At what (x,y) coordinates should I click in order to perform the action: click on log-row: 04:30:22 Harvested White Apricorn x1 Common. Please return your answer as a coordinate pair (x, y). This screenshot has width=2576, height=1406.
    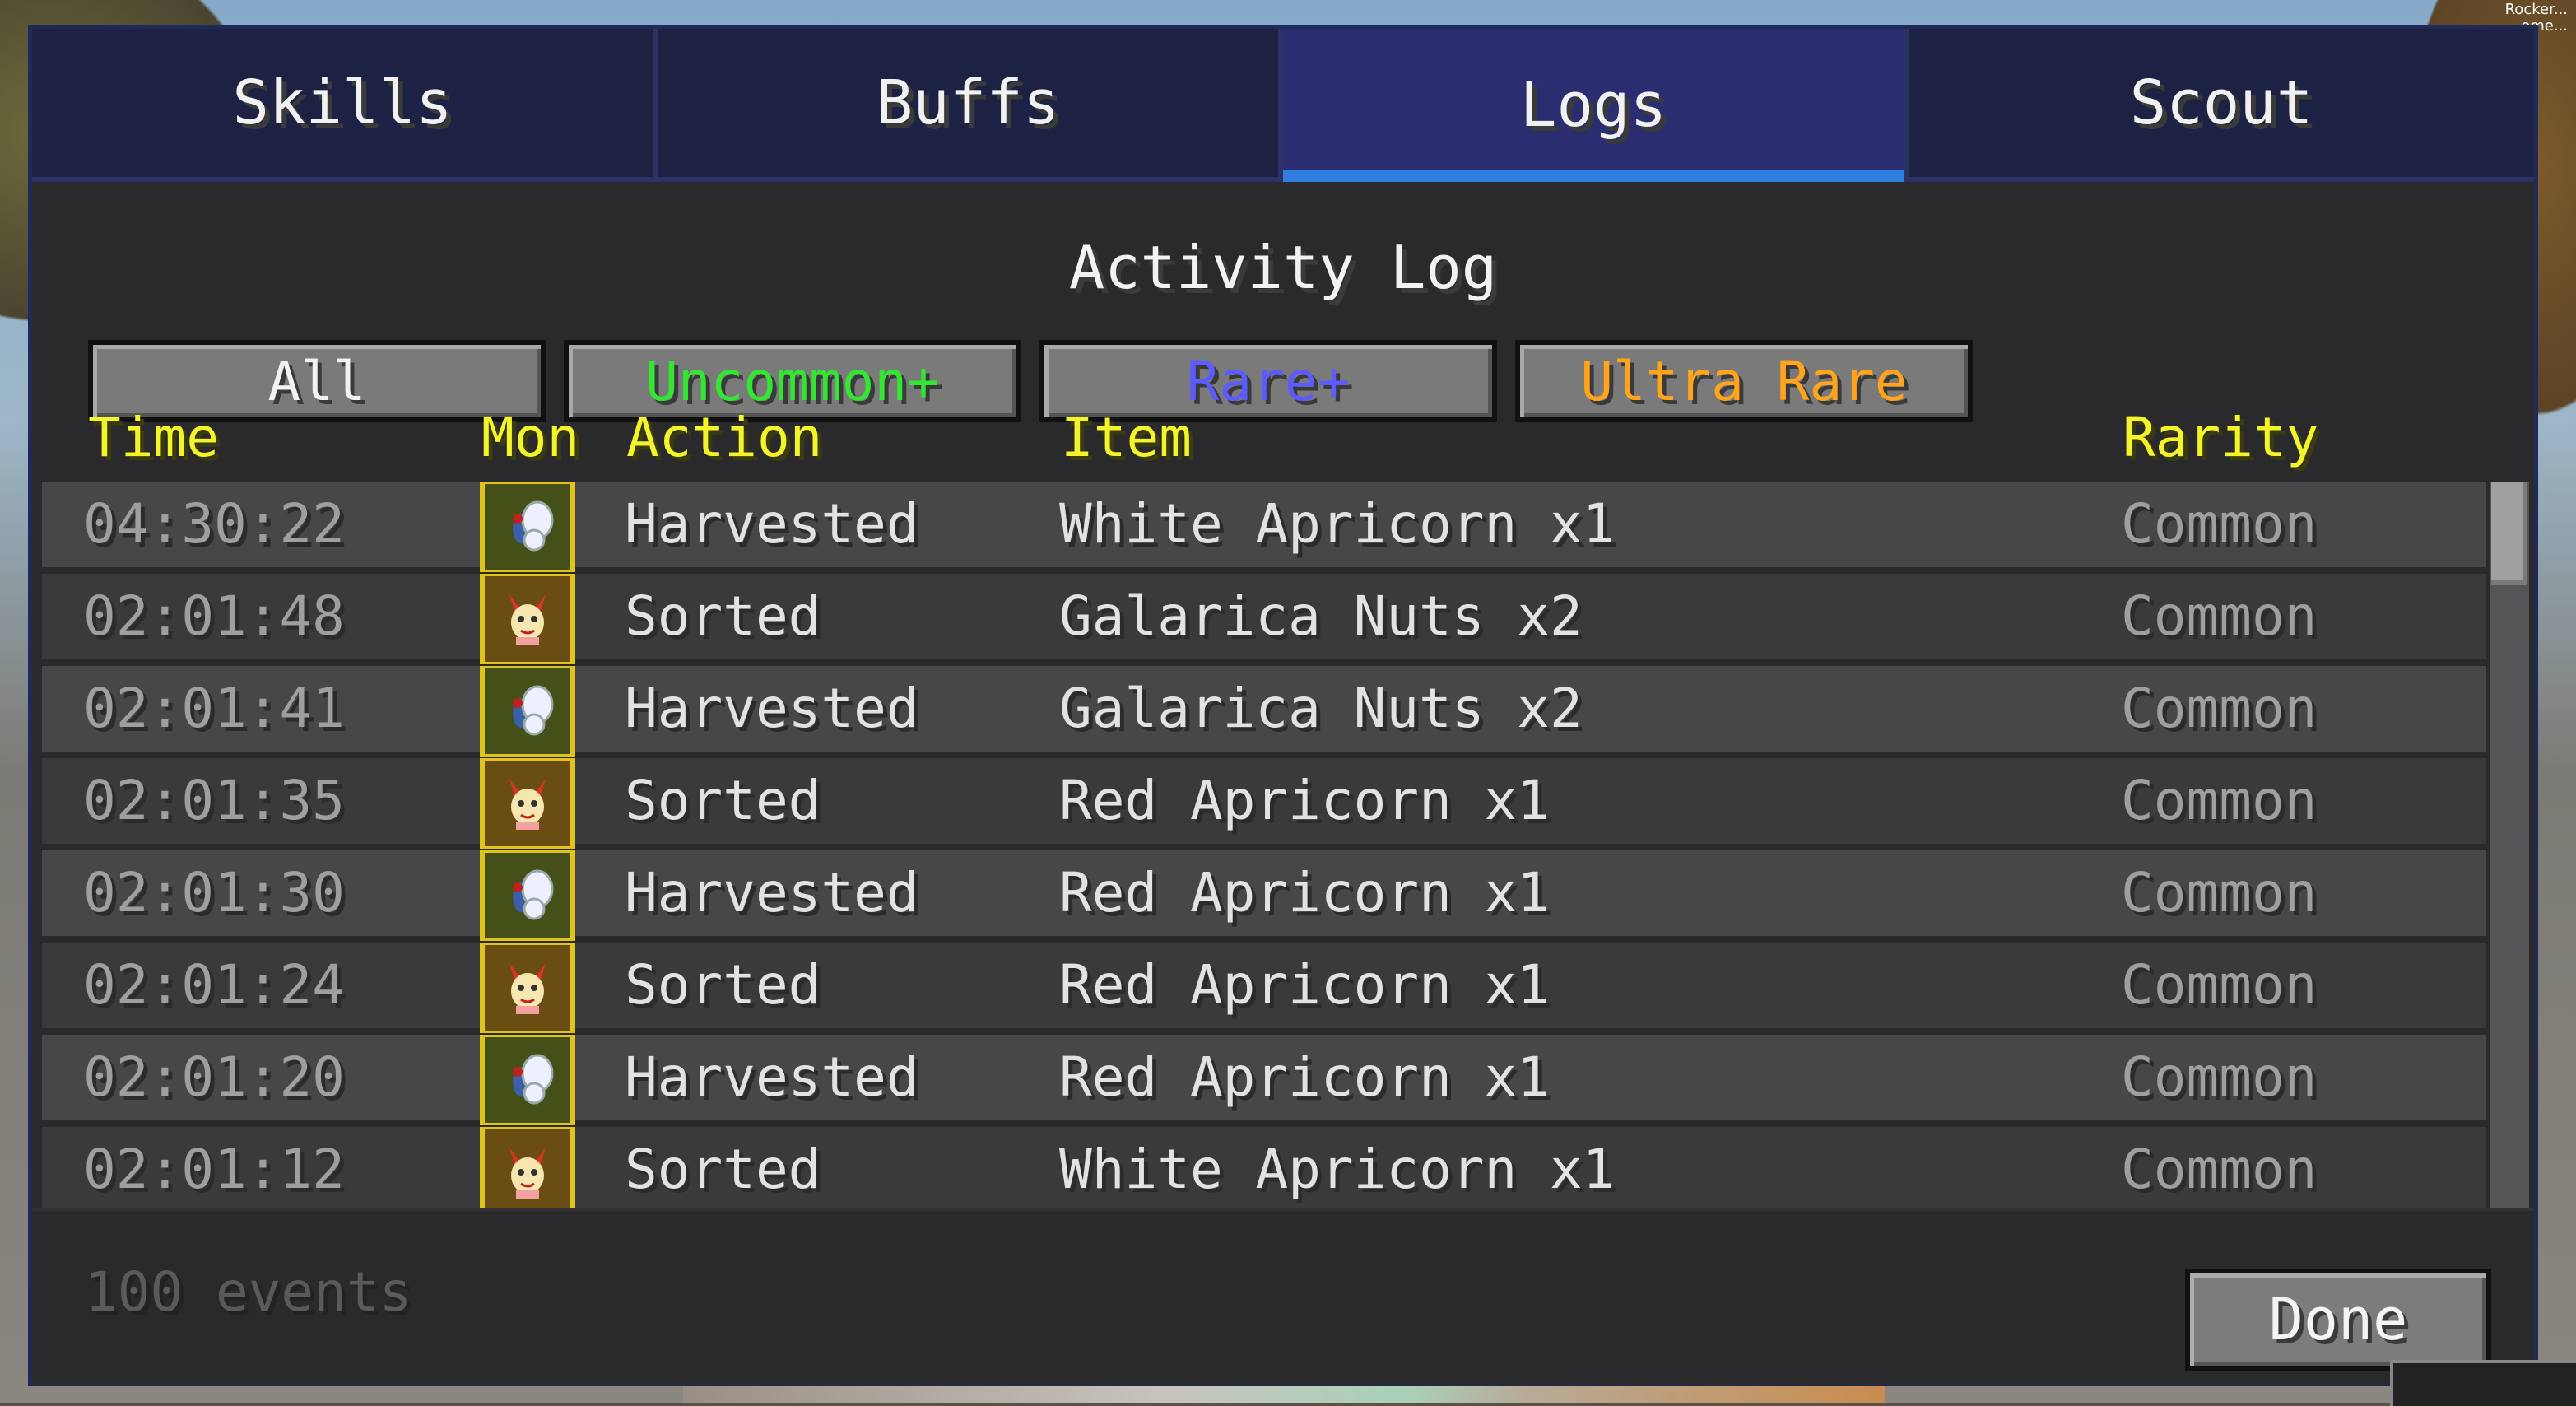
    Looking at the image, I should click on (1264, 527).